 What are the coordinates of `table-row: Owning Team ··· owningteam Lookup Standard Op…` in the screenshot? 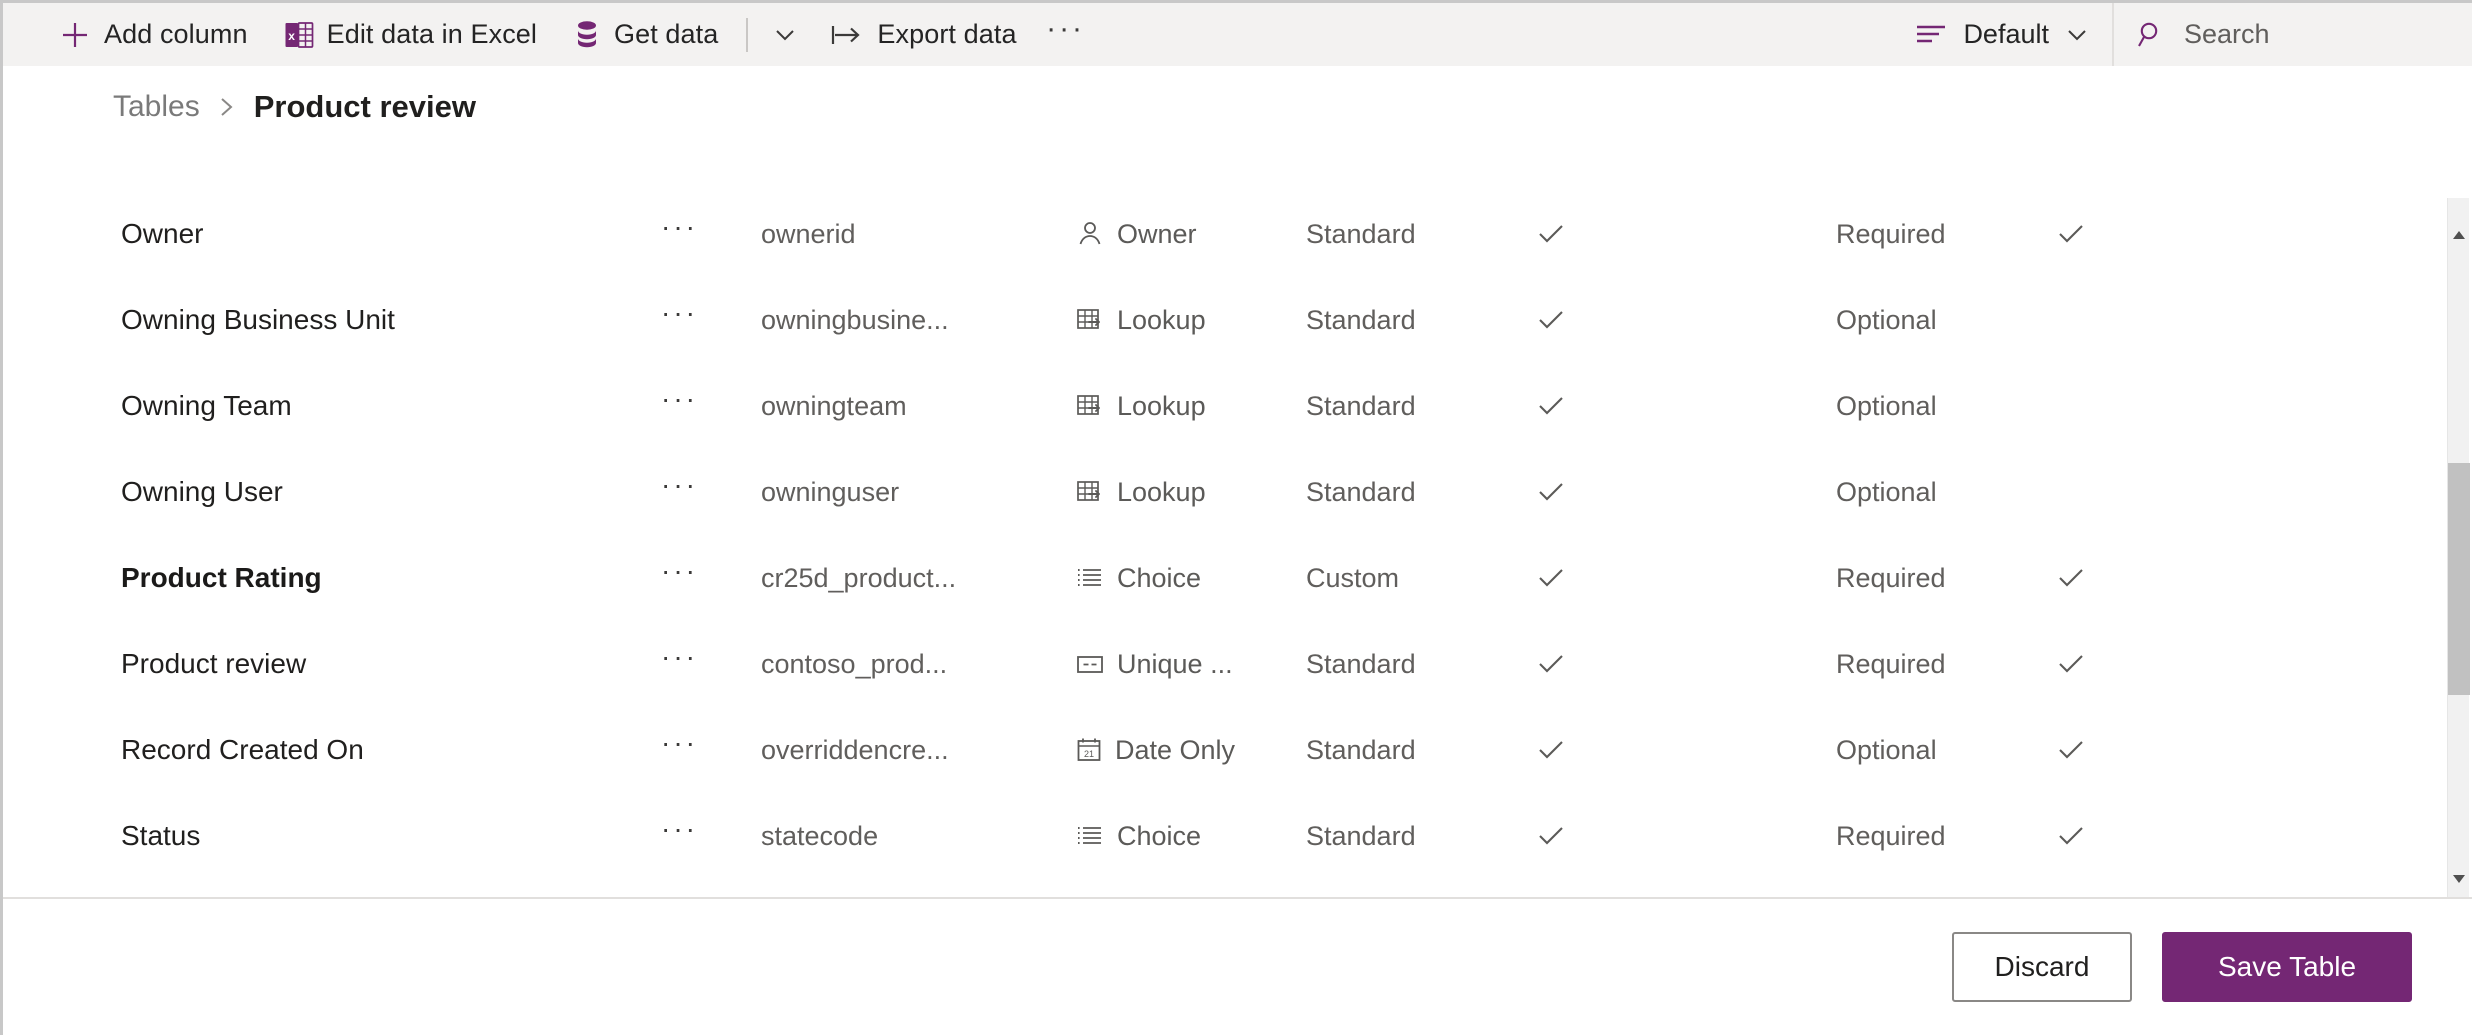 It's located at (1223, 406).